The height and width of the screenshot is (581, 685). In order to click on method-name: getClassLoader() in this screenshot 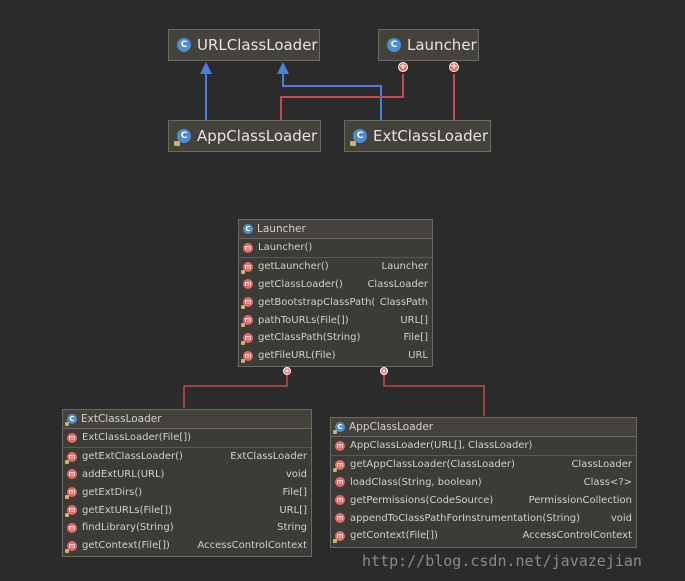, I will do `click(300, 284)`.